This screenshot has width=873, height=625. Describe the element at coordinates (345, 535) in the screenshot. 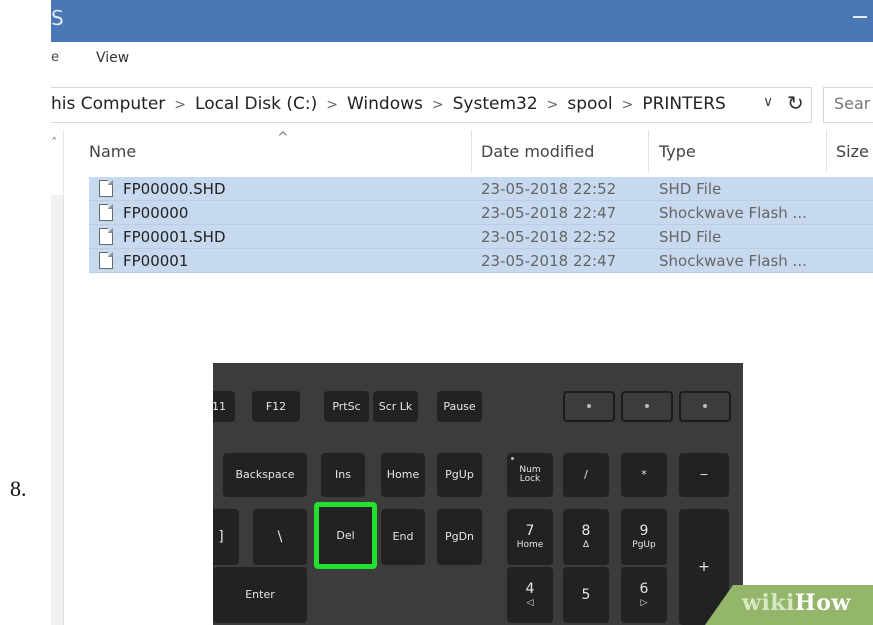

I see `key-del: Del` at that location.